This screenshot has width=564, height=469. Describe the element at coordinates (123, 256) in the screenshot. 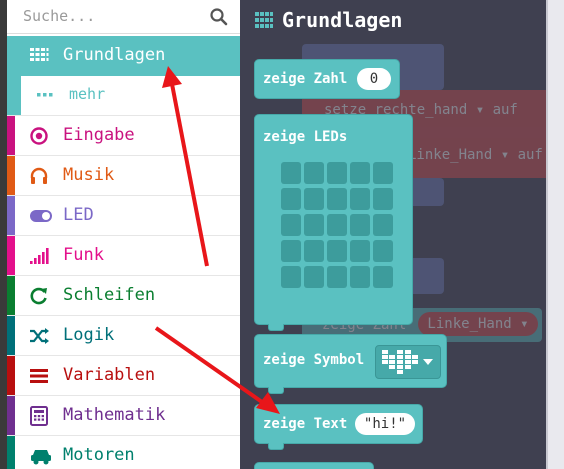

I see `category-funk: Funk` at that location.